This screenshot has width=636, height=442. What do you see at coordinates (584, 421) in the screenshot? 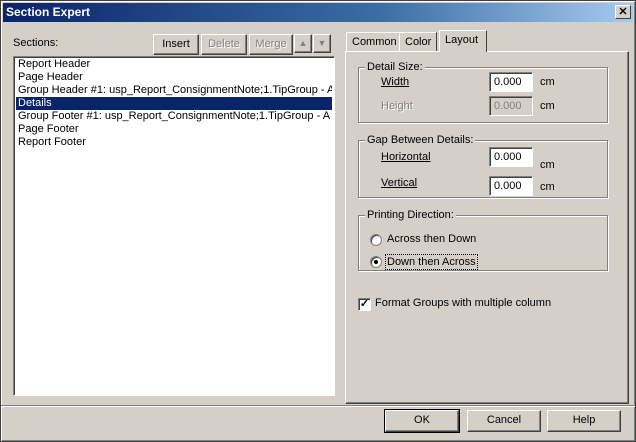
I see `help-button: Help` at bounding box center [584, 421].